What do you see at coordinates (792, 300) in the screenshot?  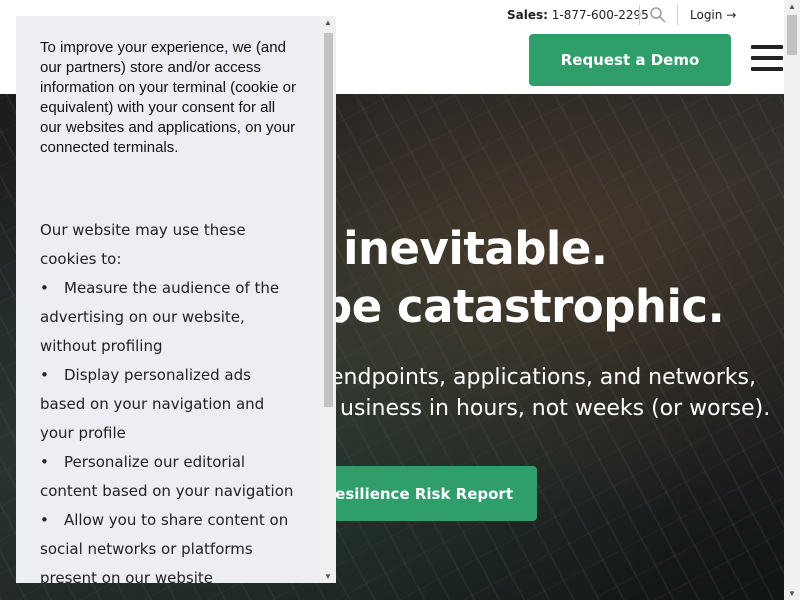 I see `page-scrollbar: ▲ ▼` at bounding box center [792, 300].